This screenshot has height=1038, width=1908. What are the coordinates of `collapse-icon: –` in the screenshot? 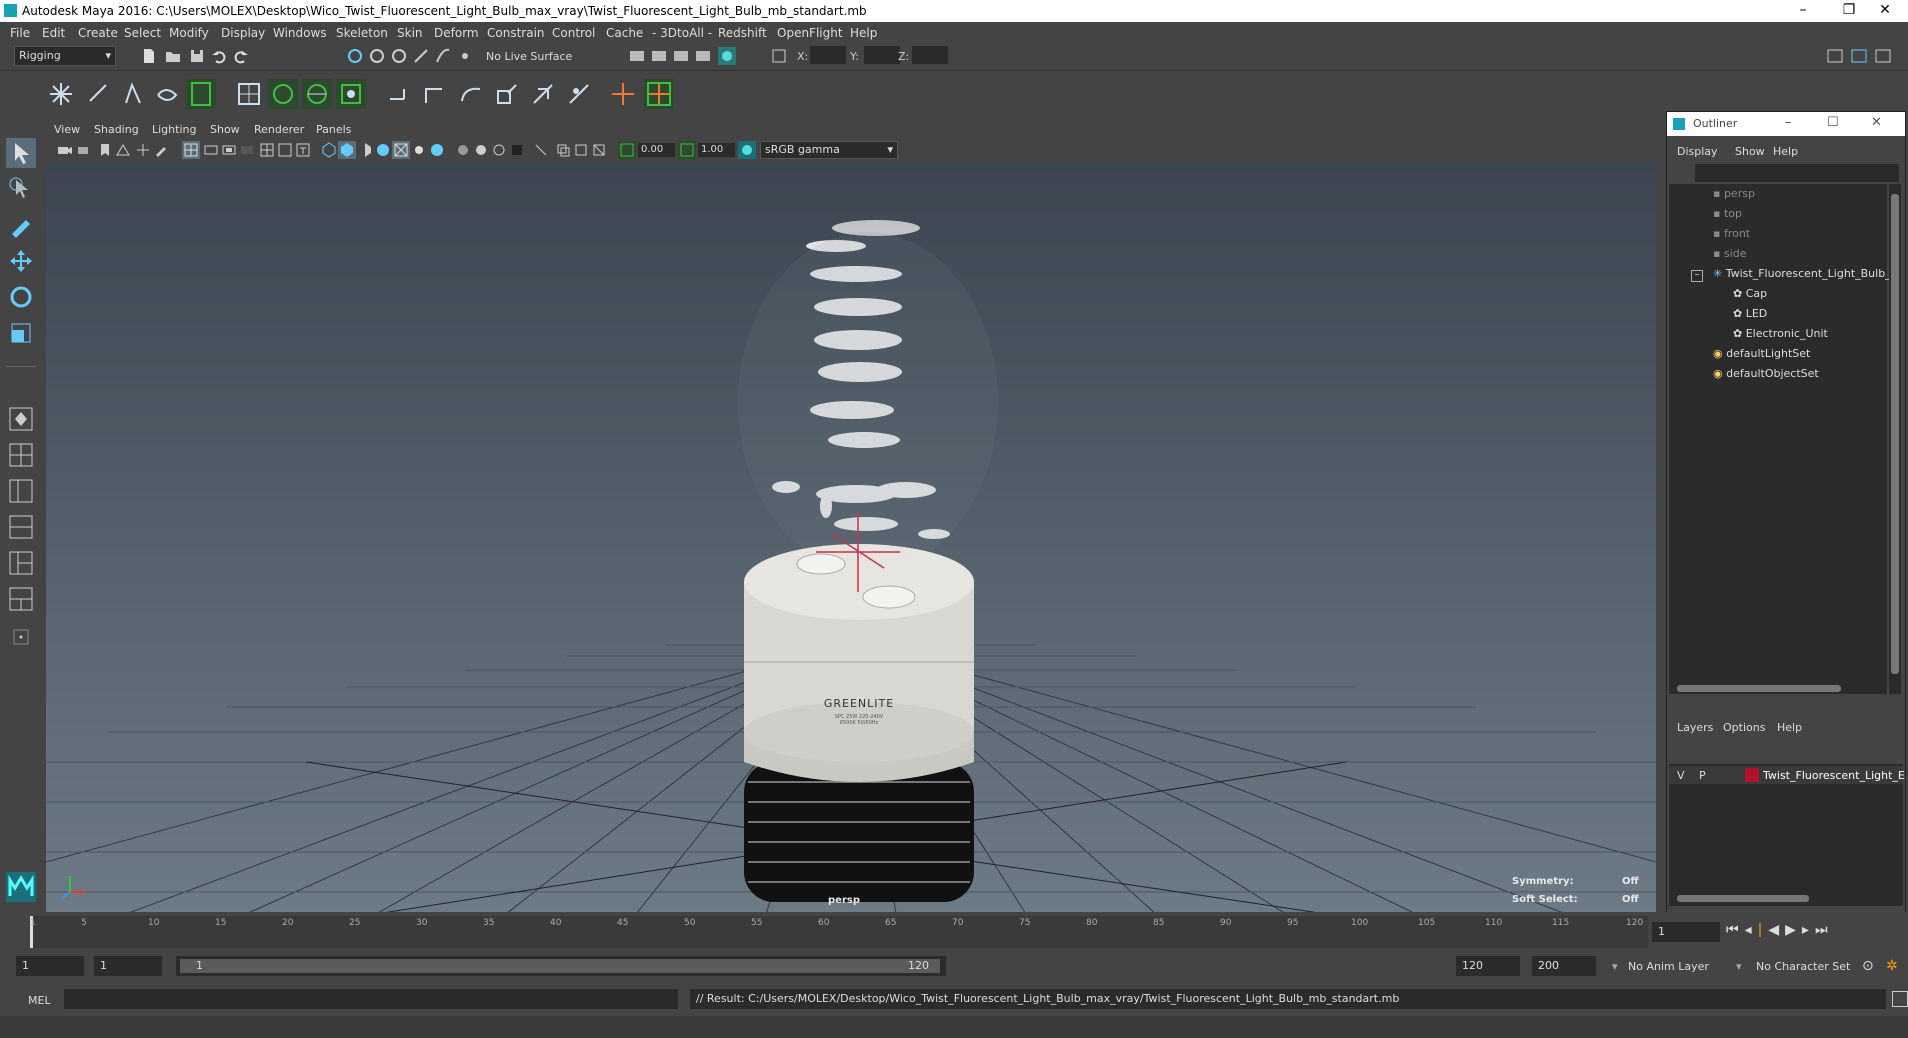 It's located at (1697, 276).